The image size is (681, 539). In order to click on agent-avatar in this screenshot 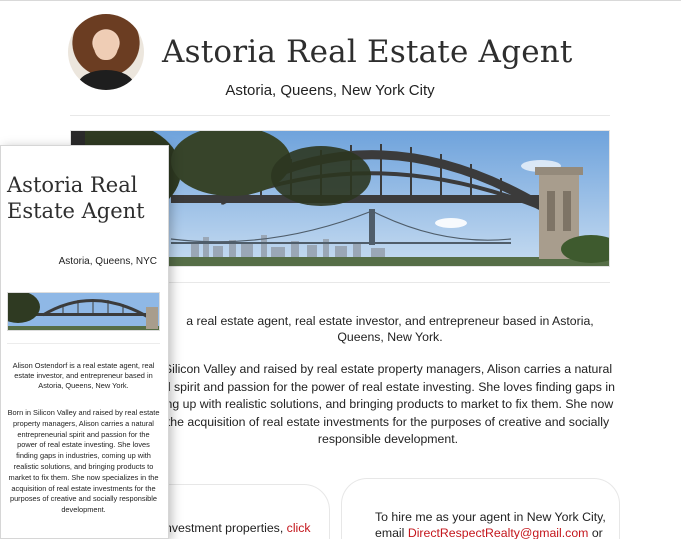, I will do `click(106, 52)`.